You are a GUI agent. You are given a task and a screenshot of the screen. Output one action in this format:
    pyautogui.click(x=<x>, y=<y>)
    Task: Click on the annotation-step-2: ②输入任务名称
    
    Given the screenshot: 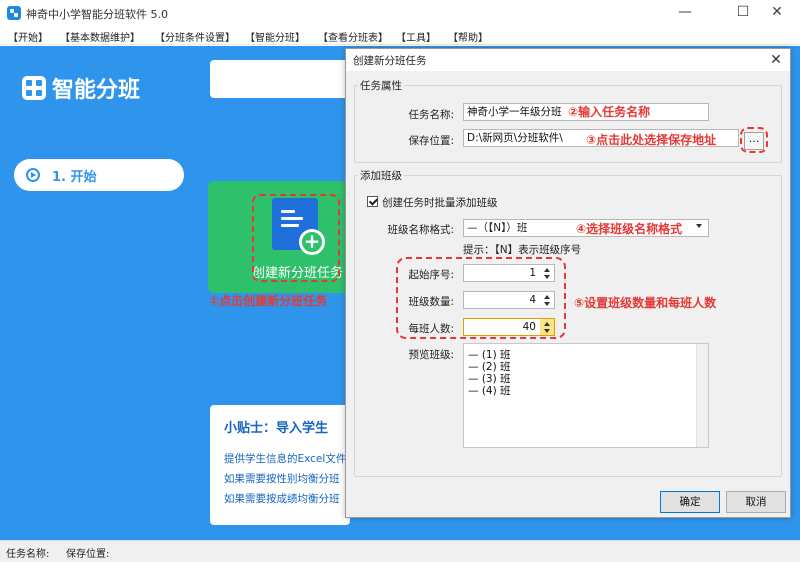 What is the action you would take?
    pyautogui.click(x=609, y=112)
    